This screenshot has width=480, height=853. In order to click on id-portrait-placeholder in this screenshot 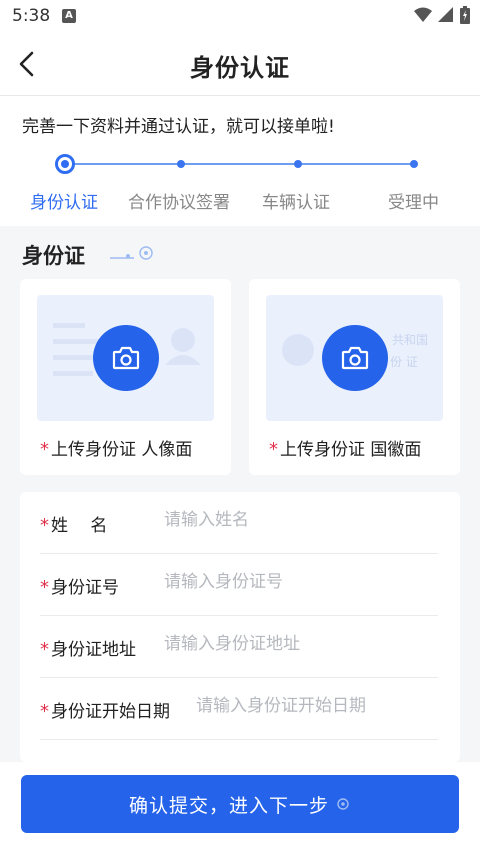, I will do `click(125, 358)`.